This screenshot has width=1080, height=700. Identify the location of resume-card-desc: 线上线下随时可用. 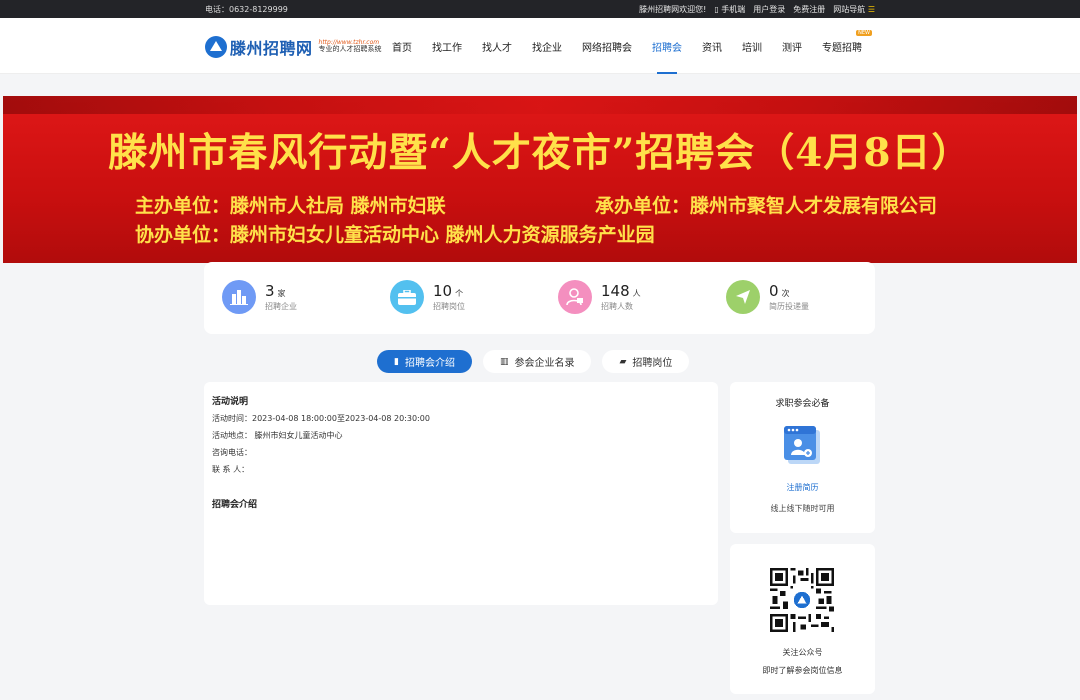
(802, 508).